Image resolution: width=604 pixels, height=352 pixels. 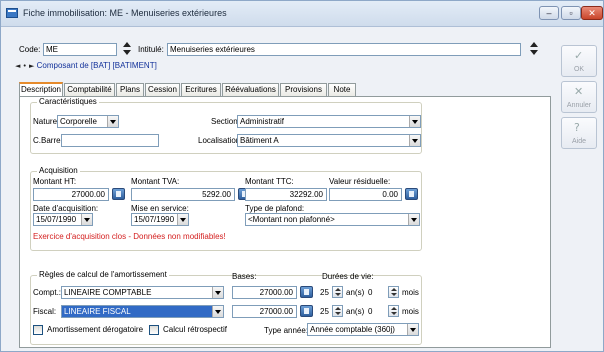 What do you see at coordinates (324, 312) in the screenshot?
I see `fiscal-annees-value: 25` at bounding box center [324, 312].